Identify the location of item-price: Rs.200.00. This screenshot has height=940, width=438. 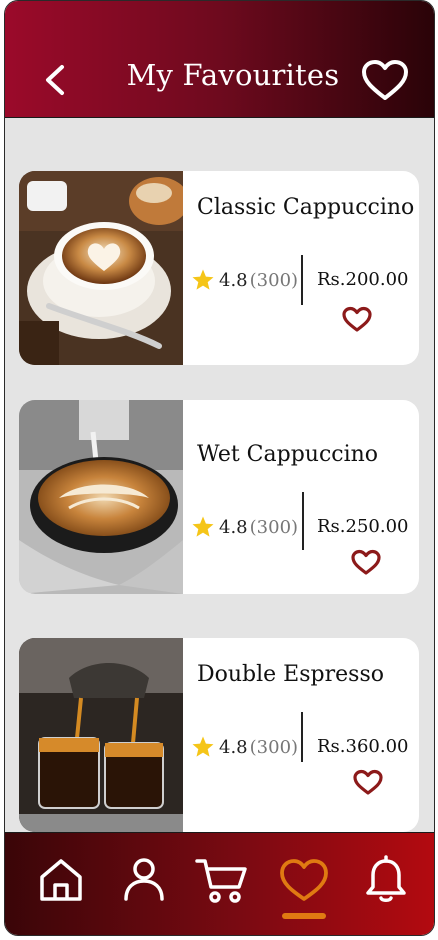
(363, 279).